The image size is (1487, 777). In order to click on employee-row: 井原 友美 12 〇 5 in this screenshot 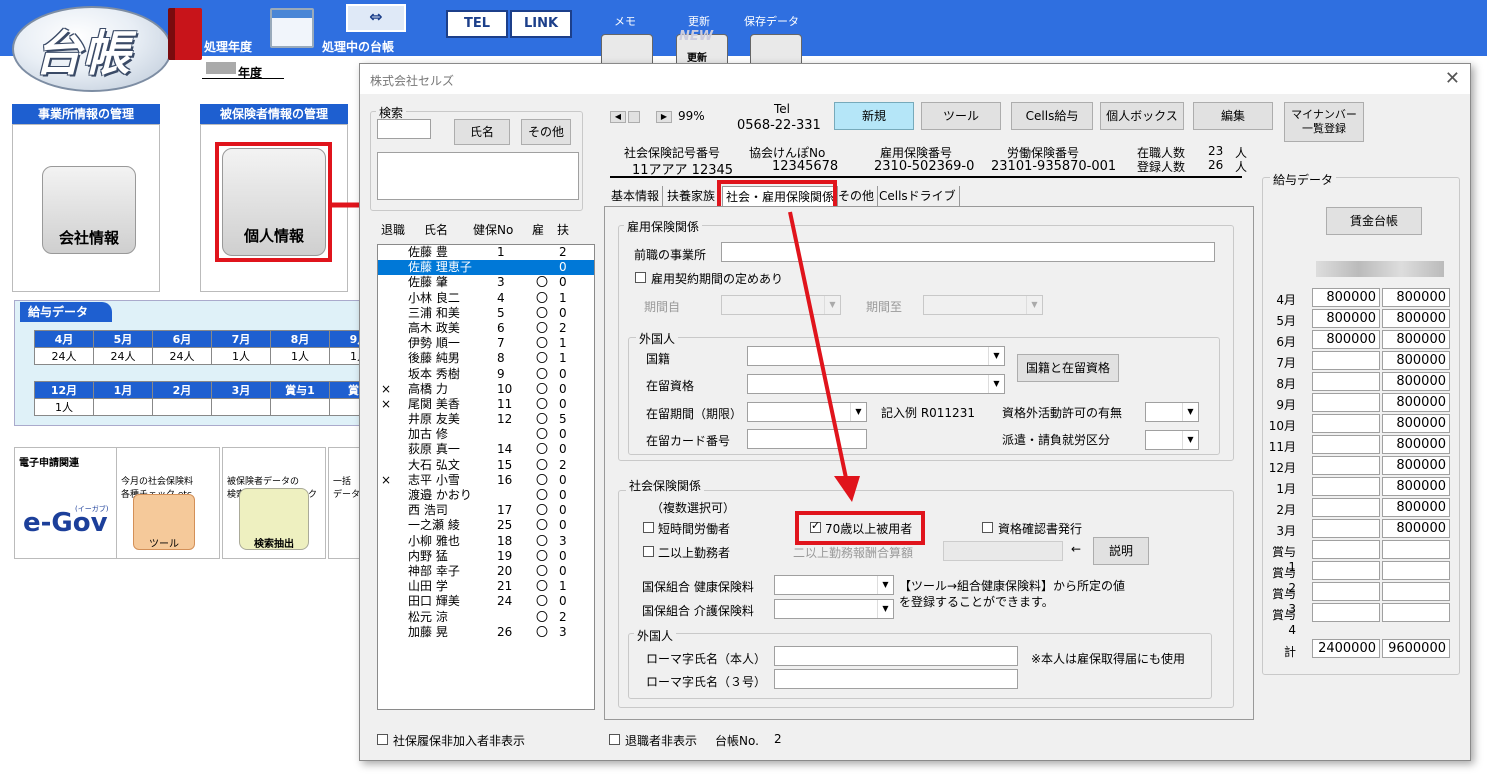, I will do `click(486, 419)`.